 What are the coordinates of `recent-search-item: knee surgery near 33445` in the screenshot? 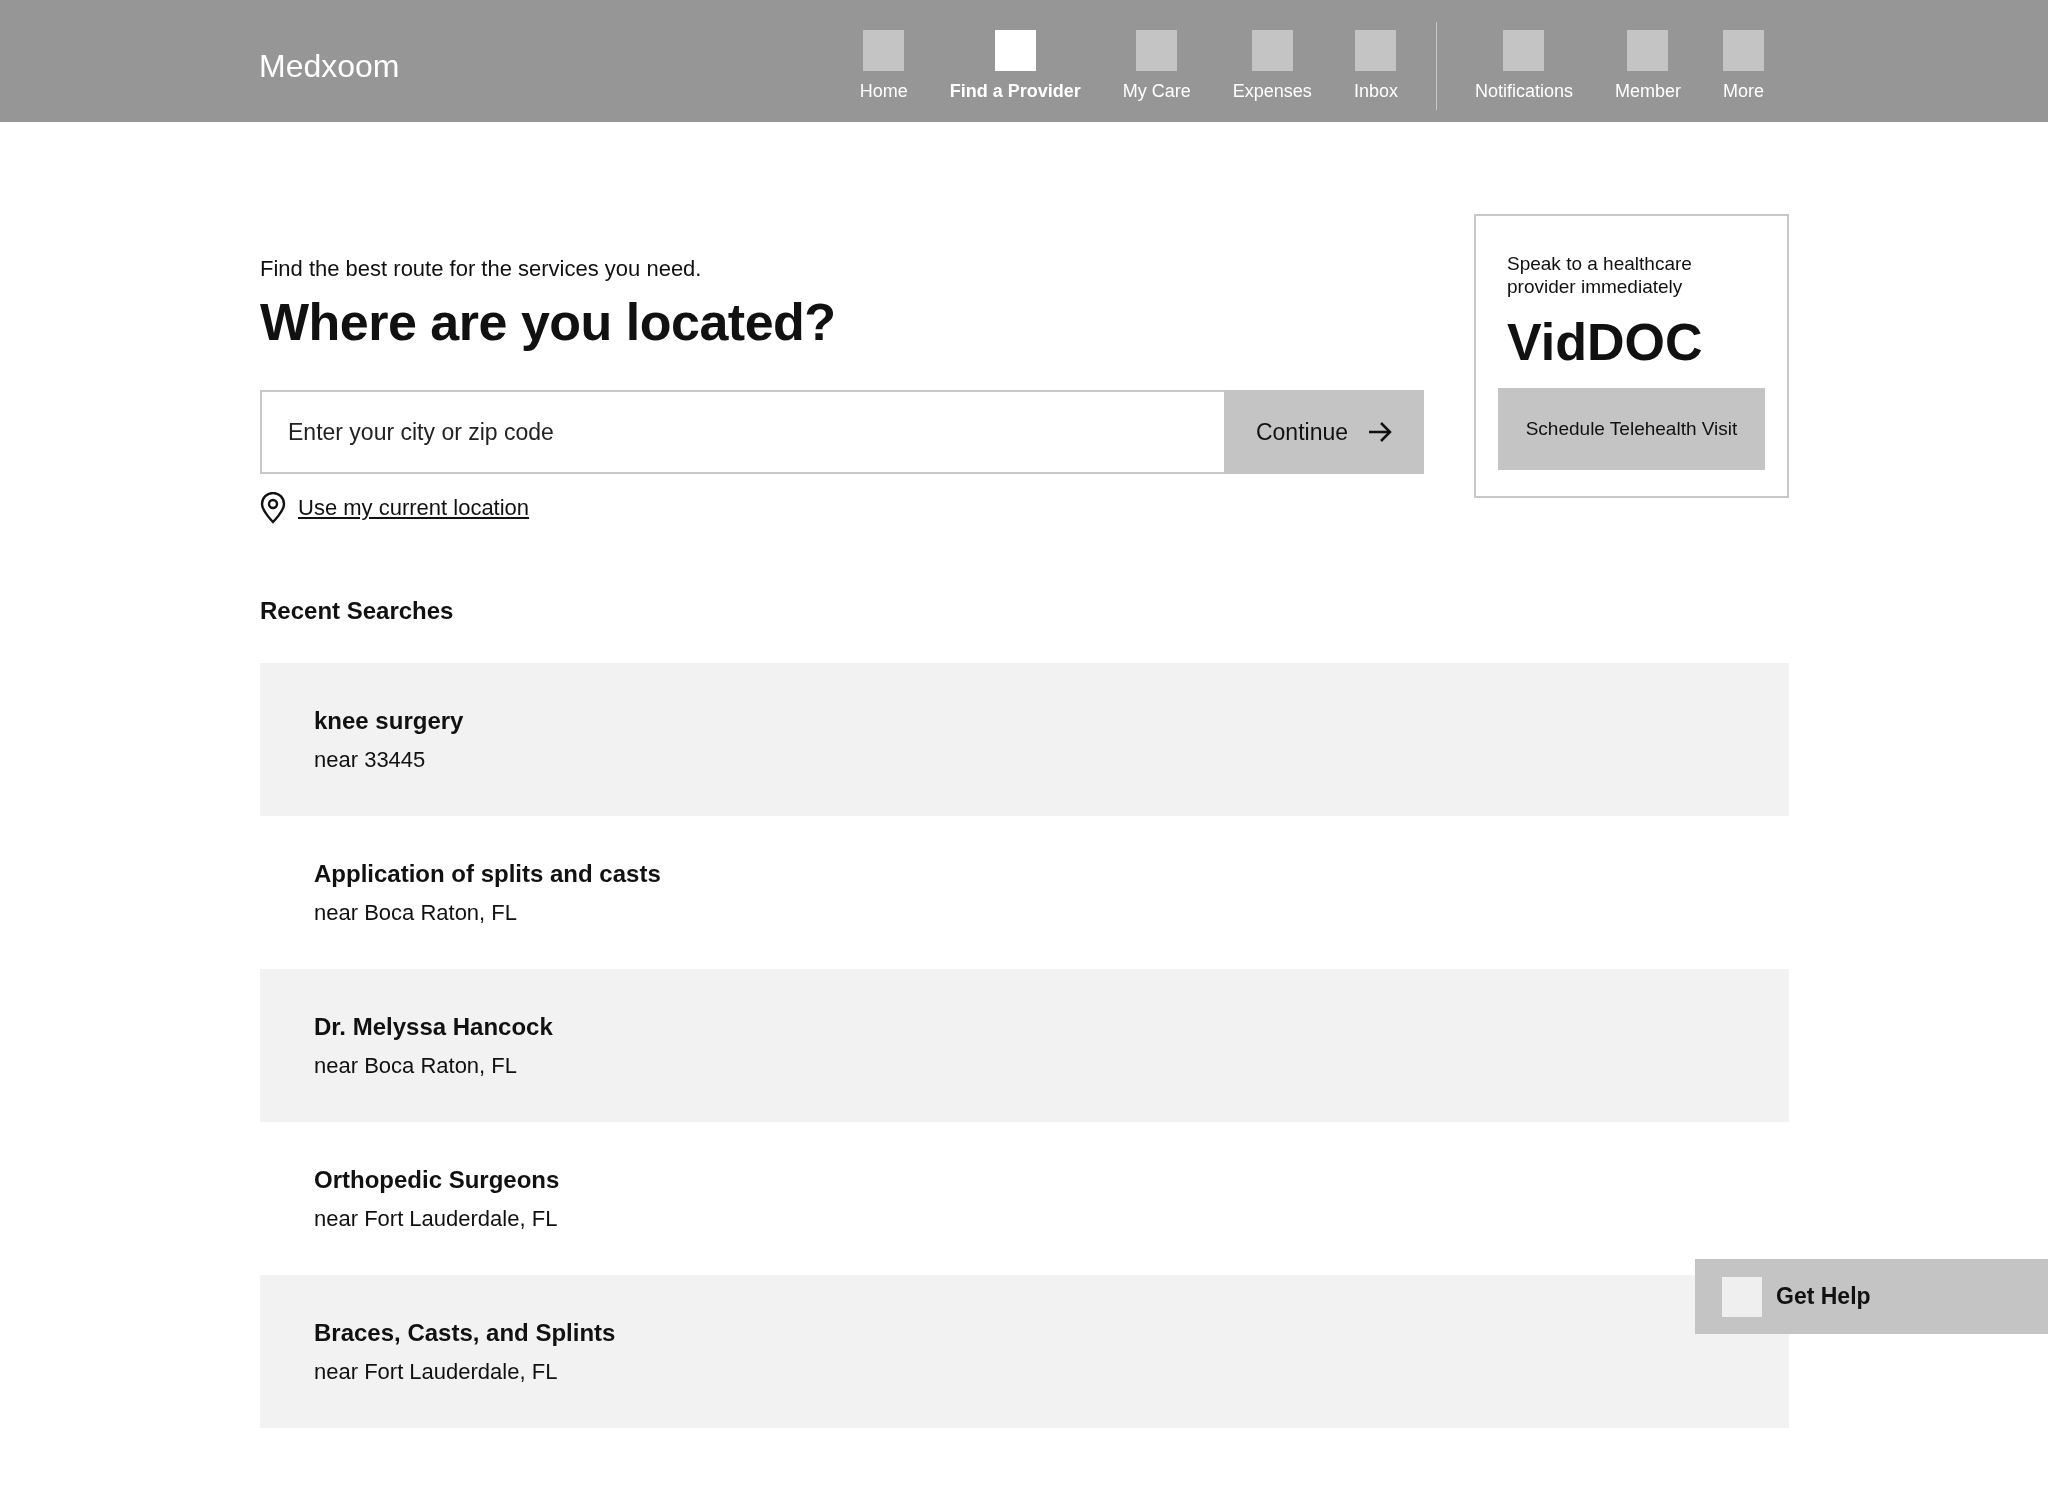 It's located at (1024, 739).